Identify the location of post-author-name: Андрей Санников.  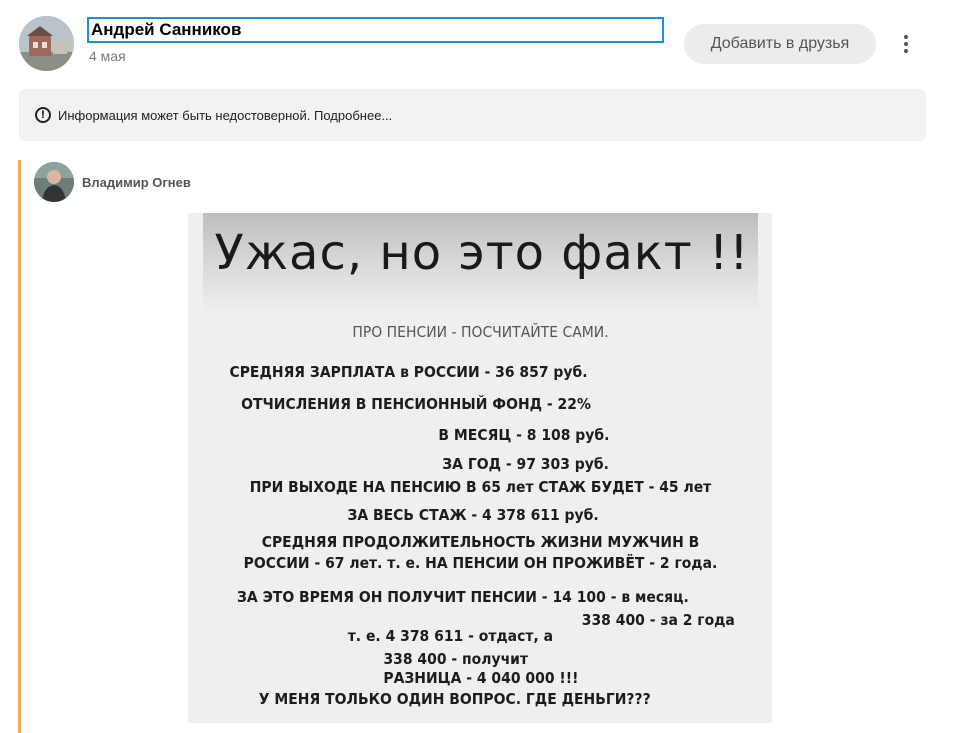
(375, 30).